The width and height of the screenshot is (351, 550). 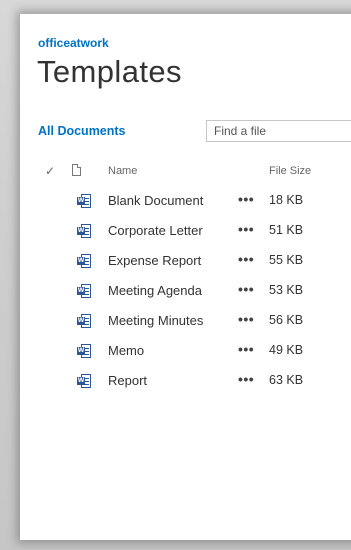 I want to click on file-name-link: Meeting Agenda, so click(x=155, y=290).